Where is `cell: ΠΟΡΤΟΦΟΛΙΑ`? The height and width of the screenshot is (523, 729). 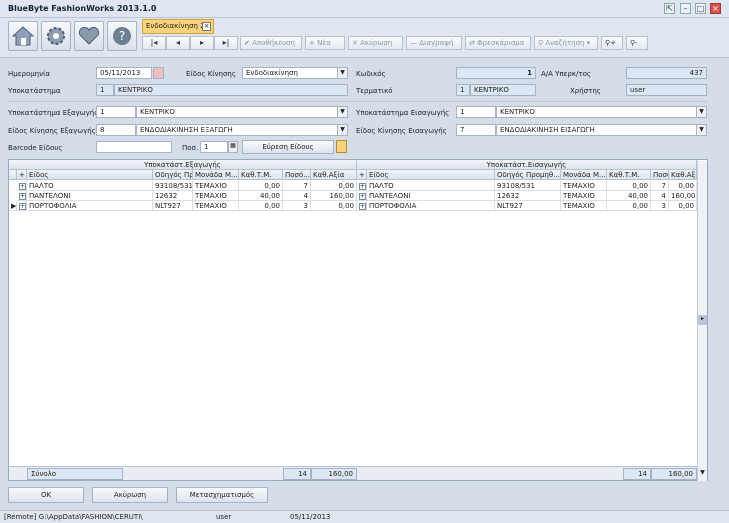
cell: ΠΟΡΤΟΦΟΛΙΑ is located at coordinates (431, 206).